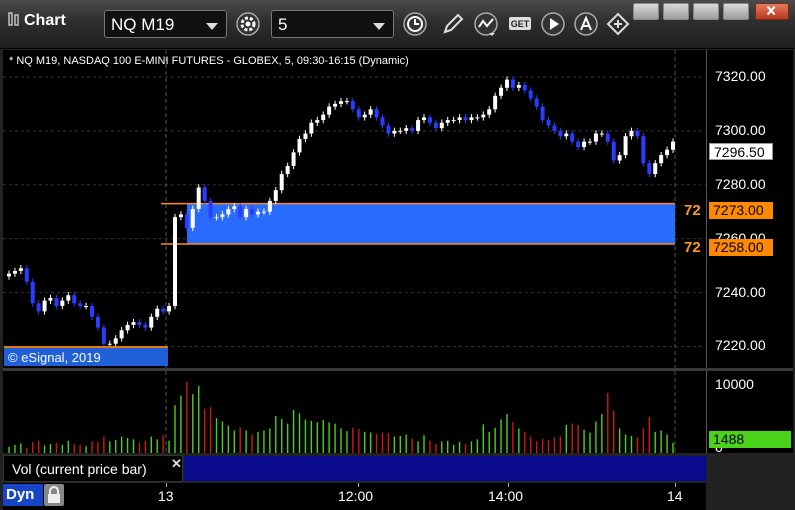 This screenshot has width=795, height=510. I want to click on studies-button, so click(486, 24).